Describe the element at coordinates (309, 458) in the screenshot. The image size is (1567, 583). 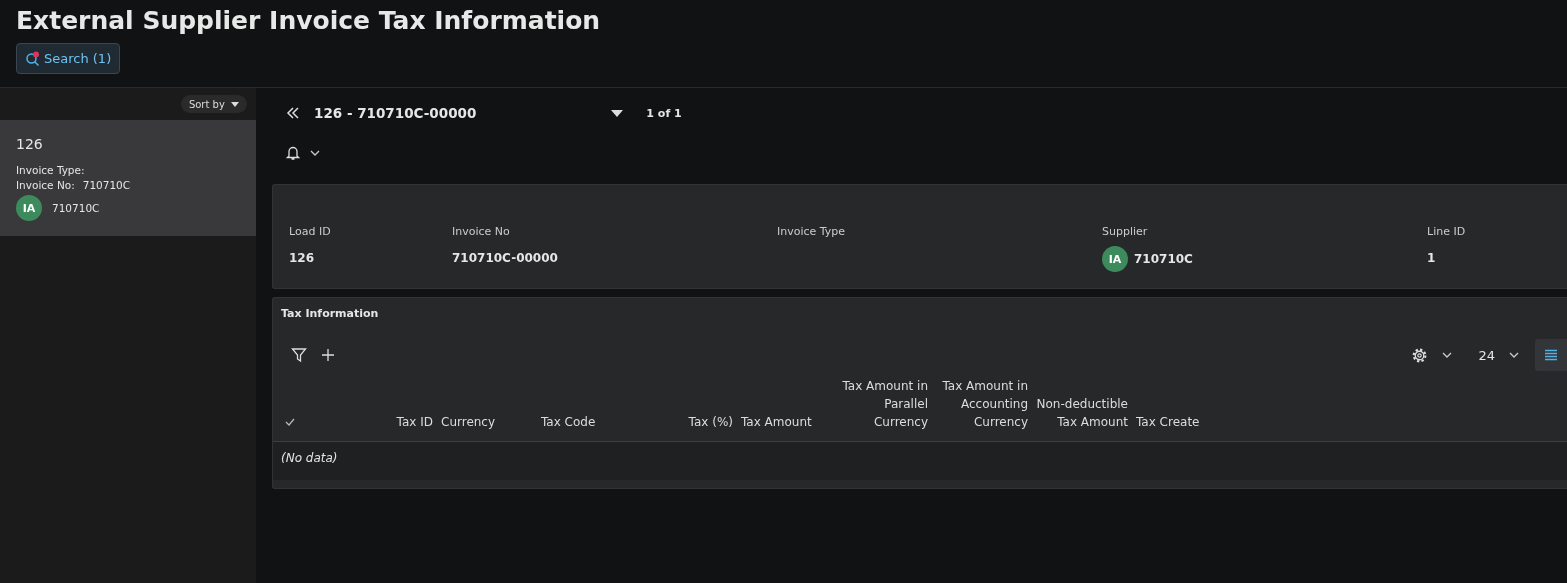
I see `empty-message: (No data)` at that location.